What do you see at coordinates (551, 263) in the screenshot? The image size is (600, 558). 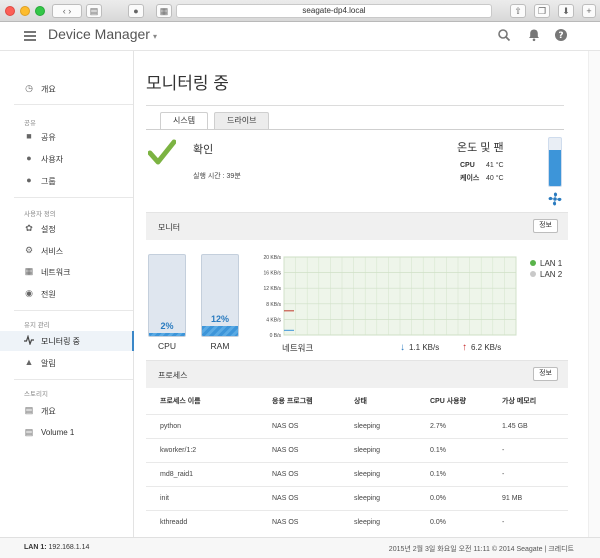 I see `legend-label: LAN 1` at bounding box center [551, 263].